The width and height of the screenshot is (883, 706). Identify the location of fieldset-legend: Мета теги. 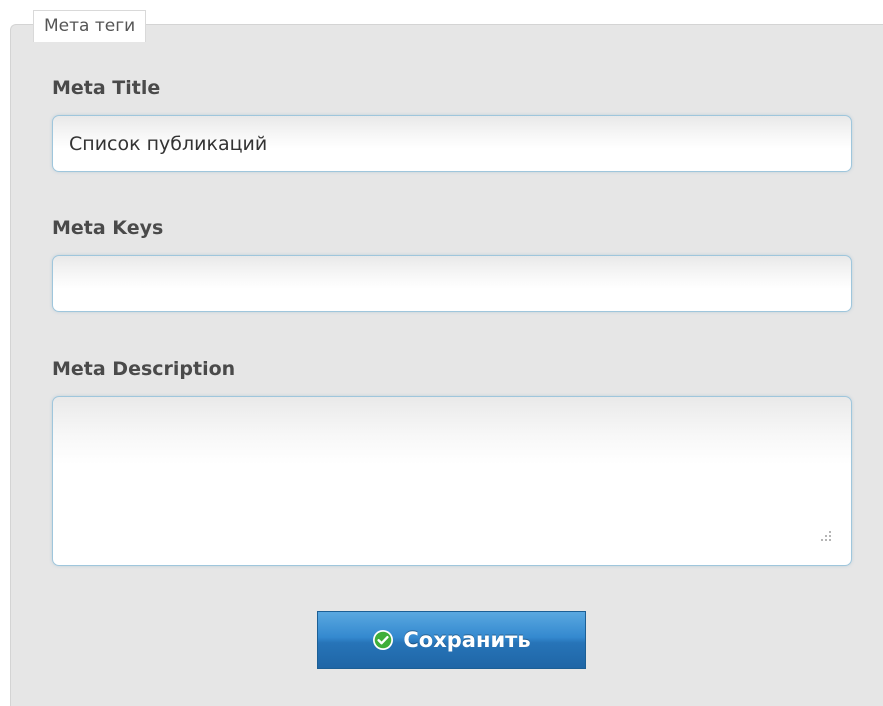
(90, 26).